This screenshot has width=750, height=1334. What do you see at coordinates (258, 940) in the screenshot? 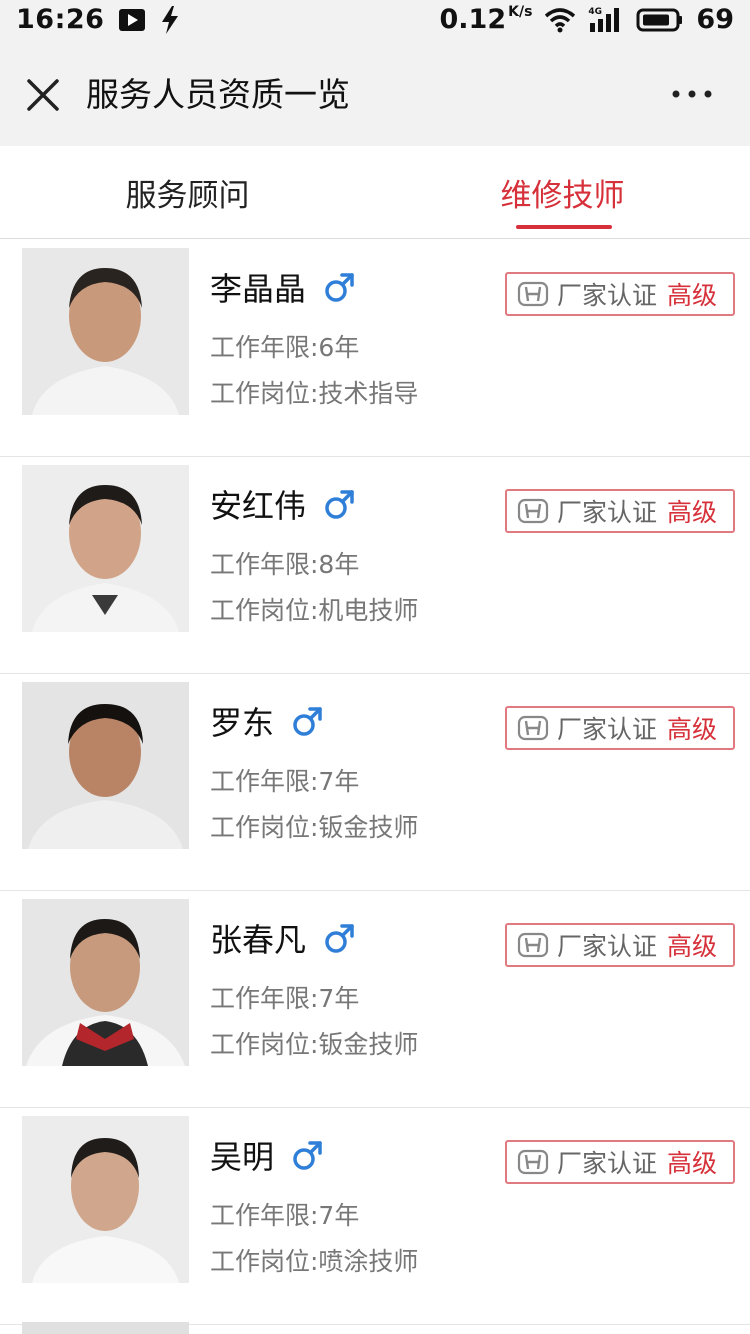
I see `staff-name: 张春凡` at bounding box center [258, 940].